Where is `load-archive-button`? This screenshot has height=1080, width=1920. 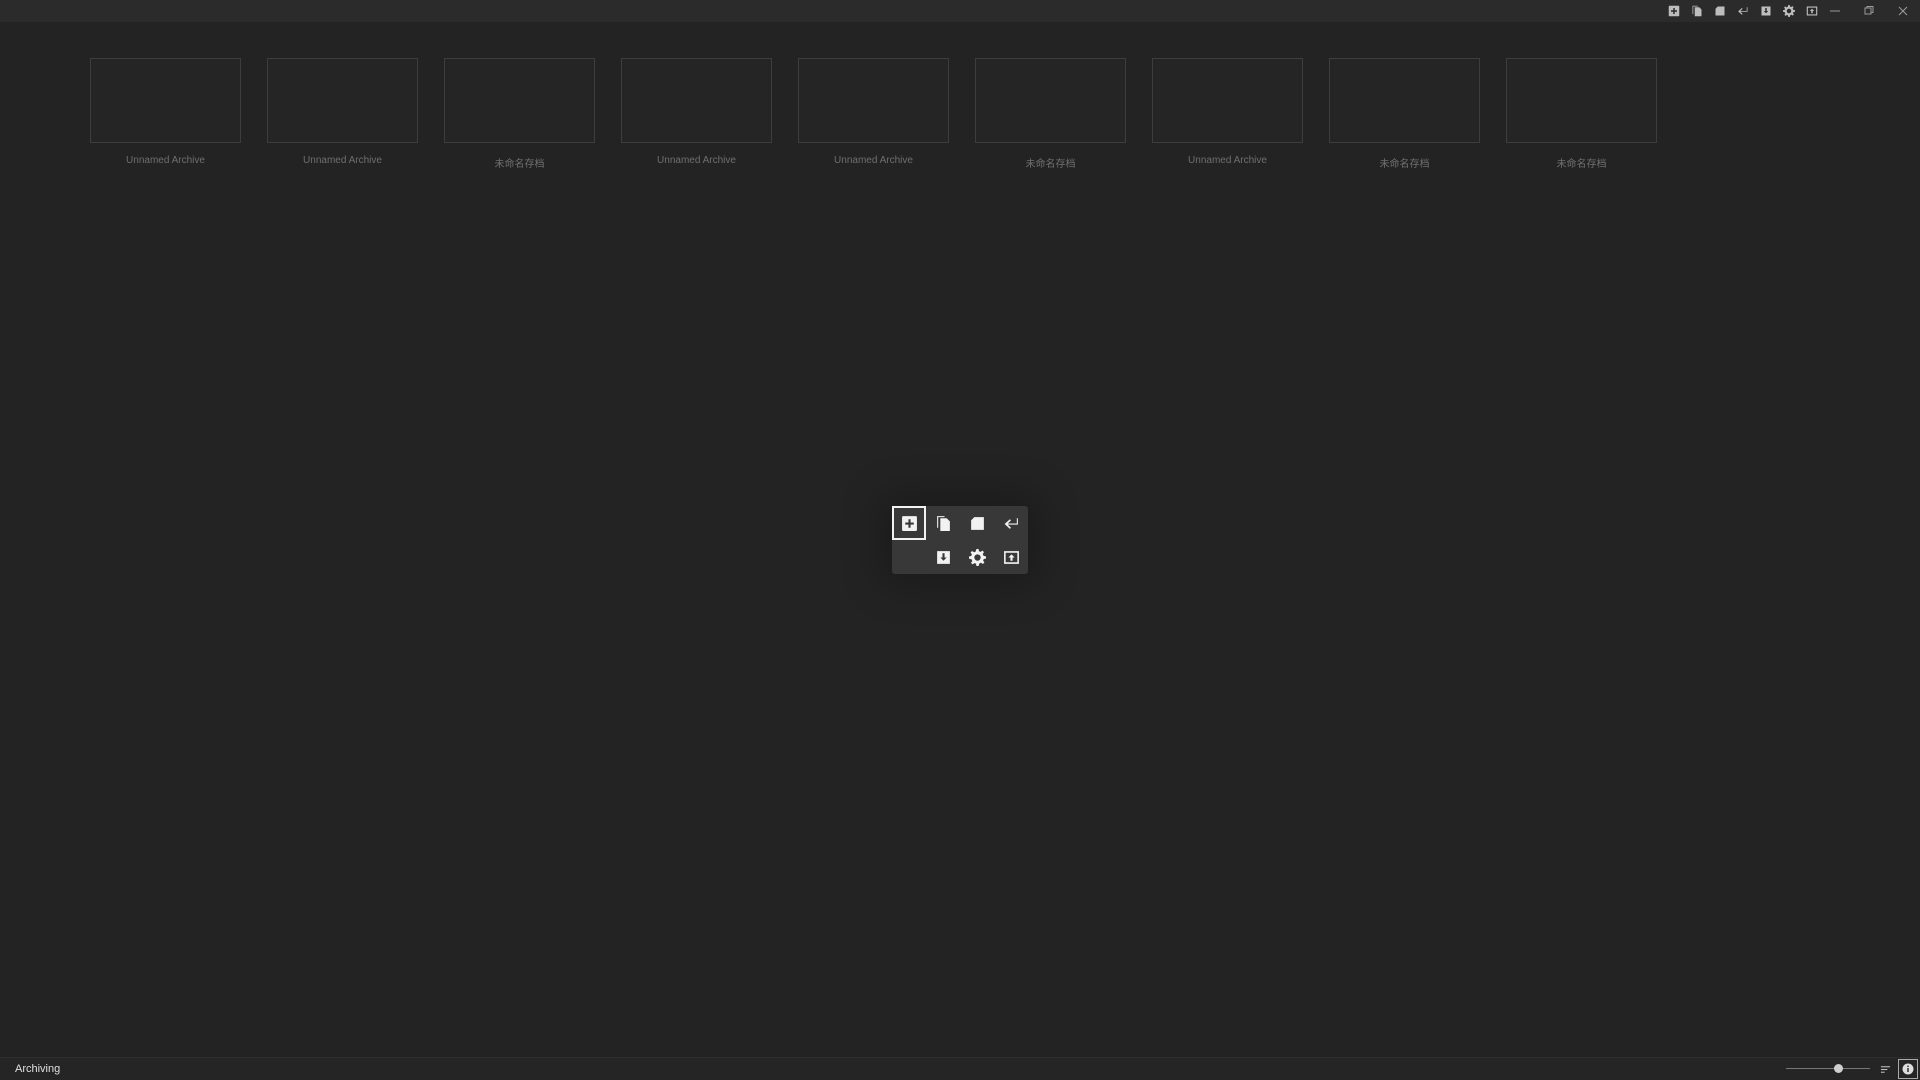
load-archive-button is located at coordinates (1765, 11).